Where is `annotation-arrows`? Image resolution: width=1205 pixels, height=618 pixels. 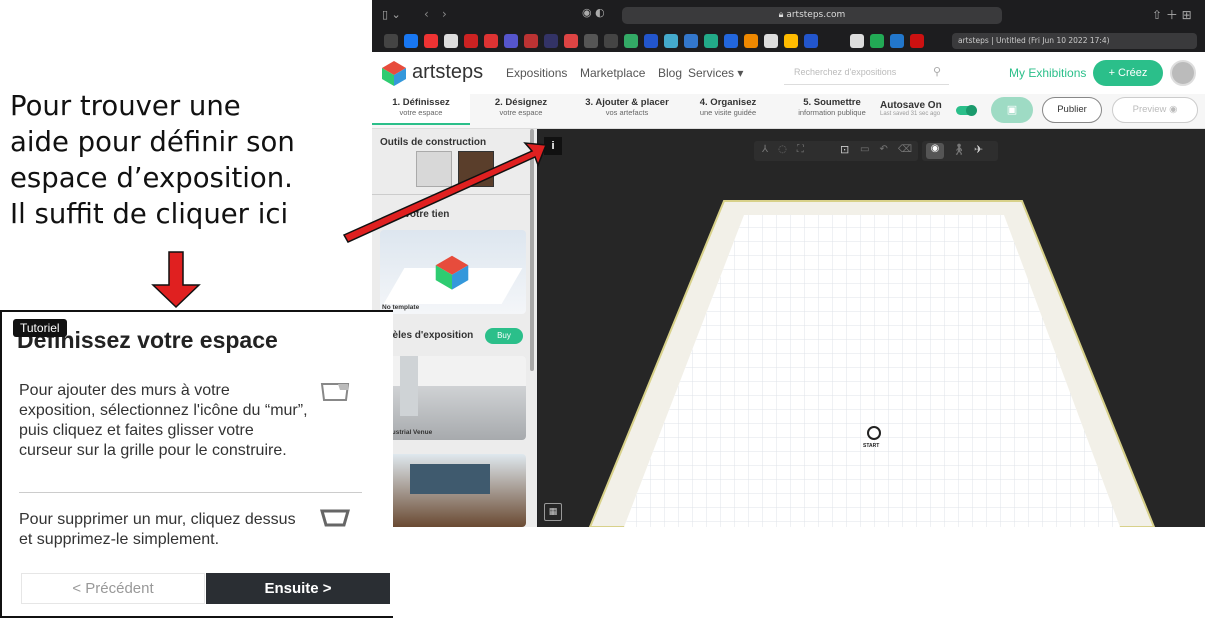
annotation-arrows is located at coordinates (349, 225).